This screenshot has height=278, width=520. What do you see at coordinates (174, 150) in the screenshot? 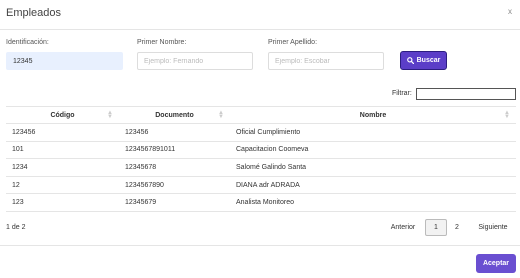
I see `cell-documento: 1234567891011` at bounding box center [174, 150].